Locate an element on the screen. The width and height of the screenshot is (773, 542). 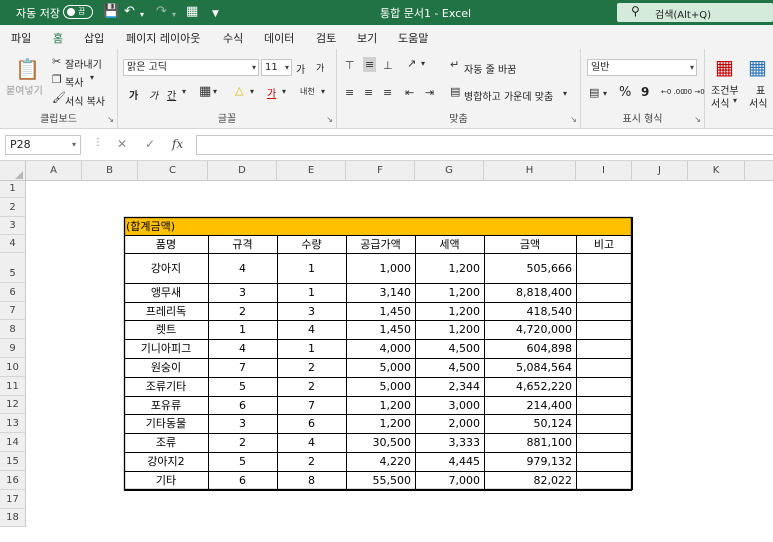
cell-supply: 1,000 is located at coordinates (380, 268).